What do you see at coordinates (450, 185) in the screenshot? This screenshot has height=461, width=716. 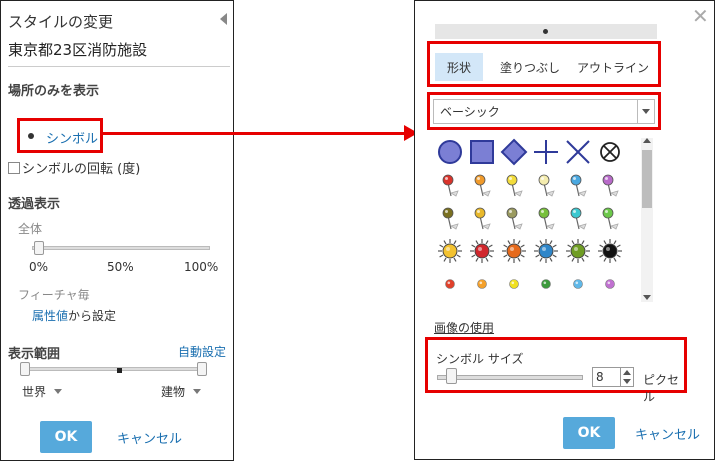 I see `red-pin-icon` at bounding box center [450, 185].